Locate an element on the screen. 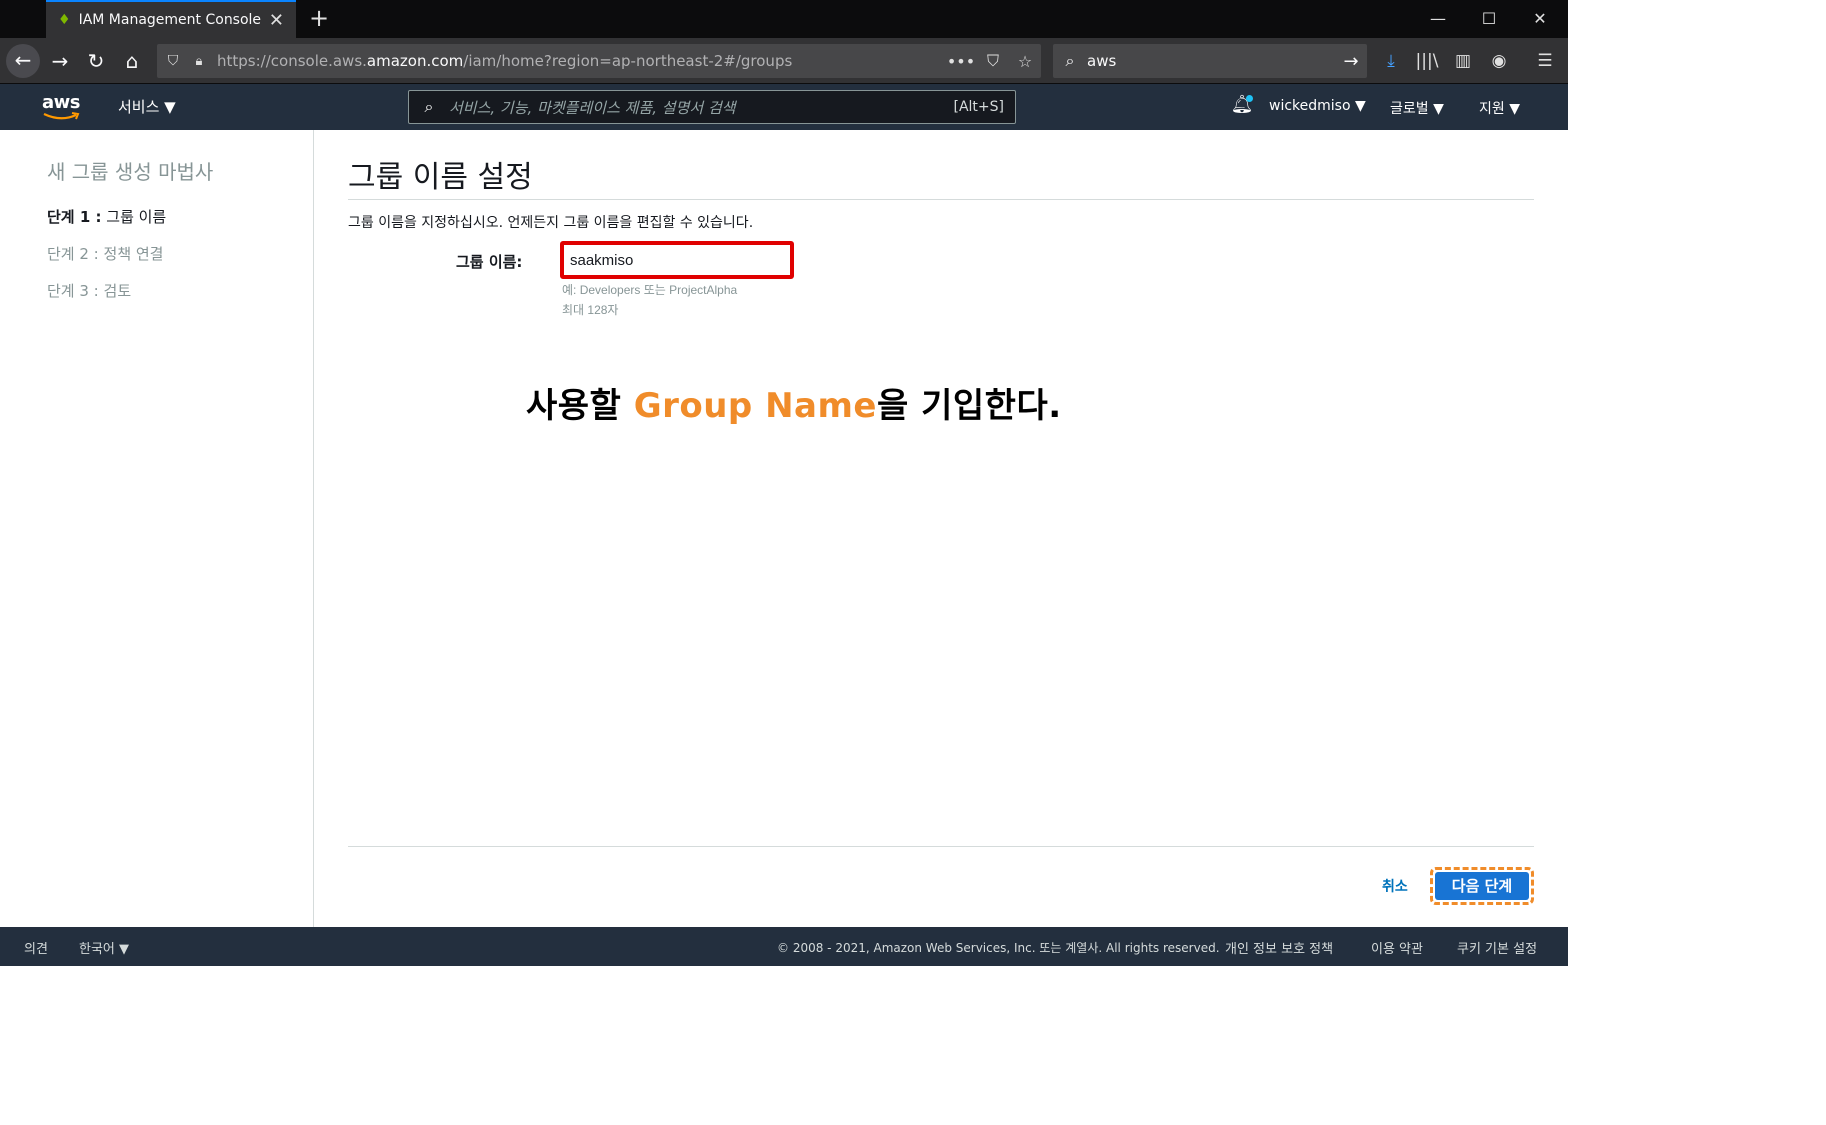 This screenshot has width=1826, height=1125. search-shortcut: [Alt+S] is located at coordinates (979, 107).